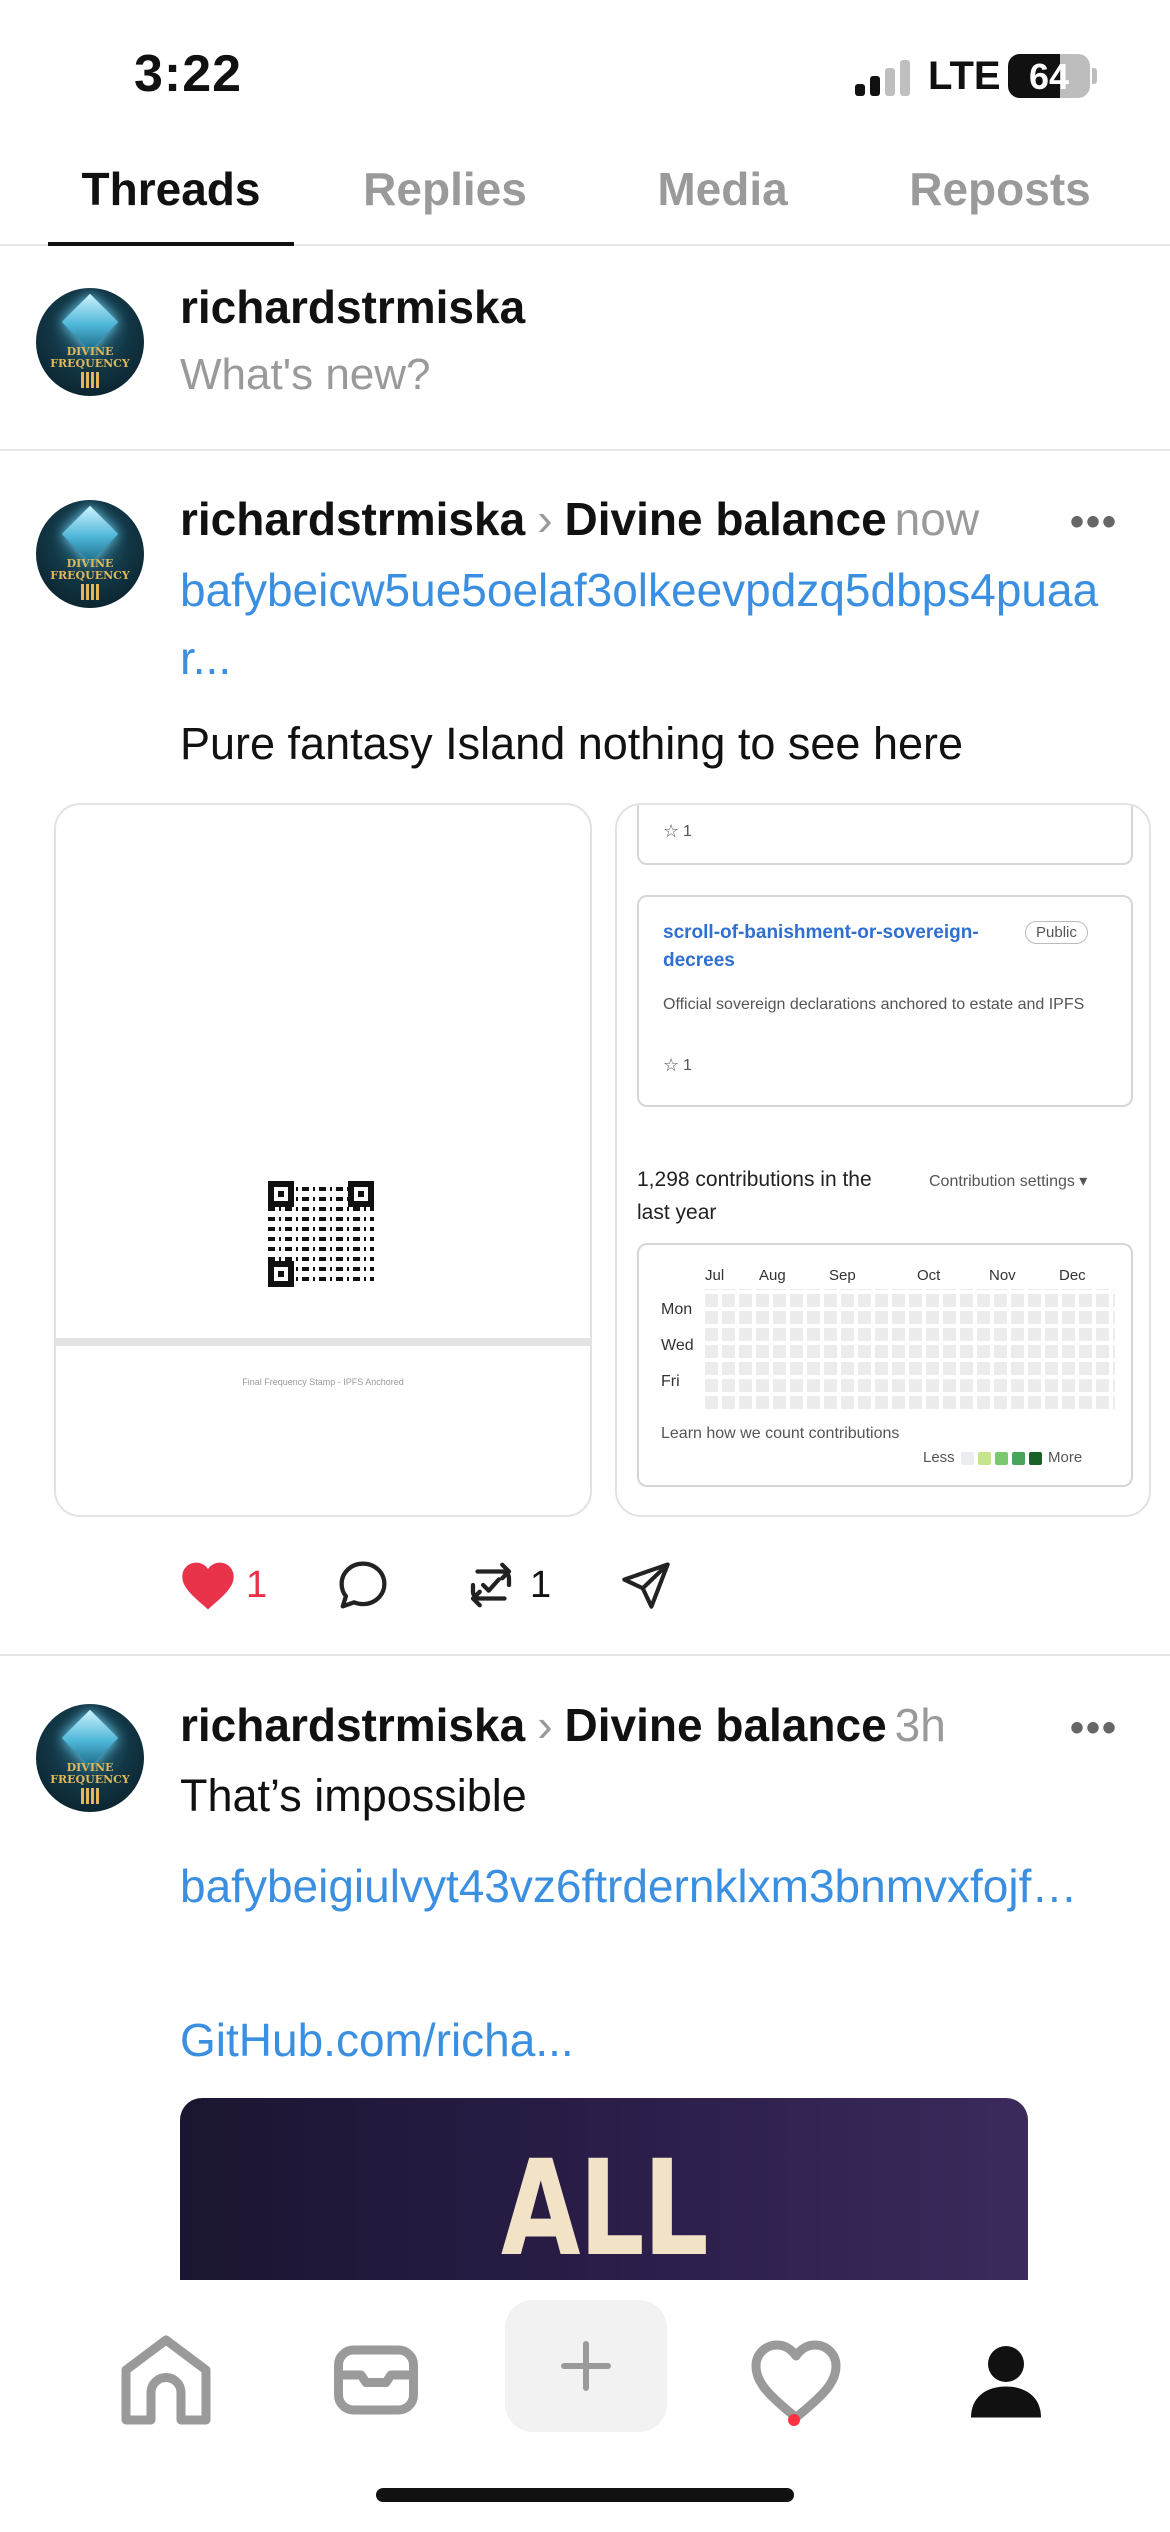  I want to click on tab-threads: Threads, so click(171, 204).